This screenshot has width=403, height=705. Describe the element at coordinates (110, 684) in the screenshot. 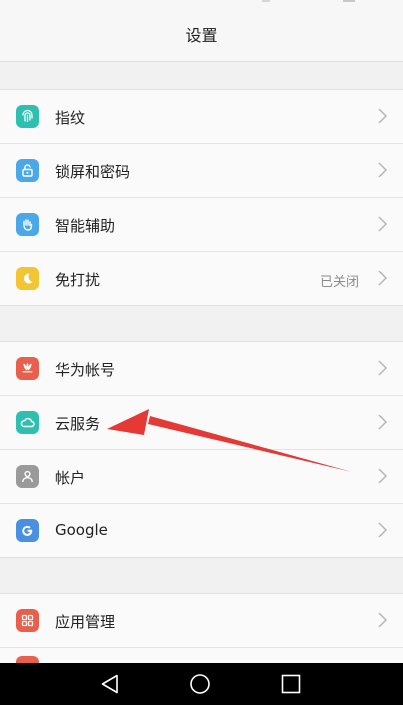

I see `back-icon` at that location.